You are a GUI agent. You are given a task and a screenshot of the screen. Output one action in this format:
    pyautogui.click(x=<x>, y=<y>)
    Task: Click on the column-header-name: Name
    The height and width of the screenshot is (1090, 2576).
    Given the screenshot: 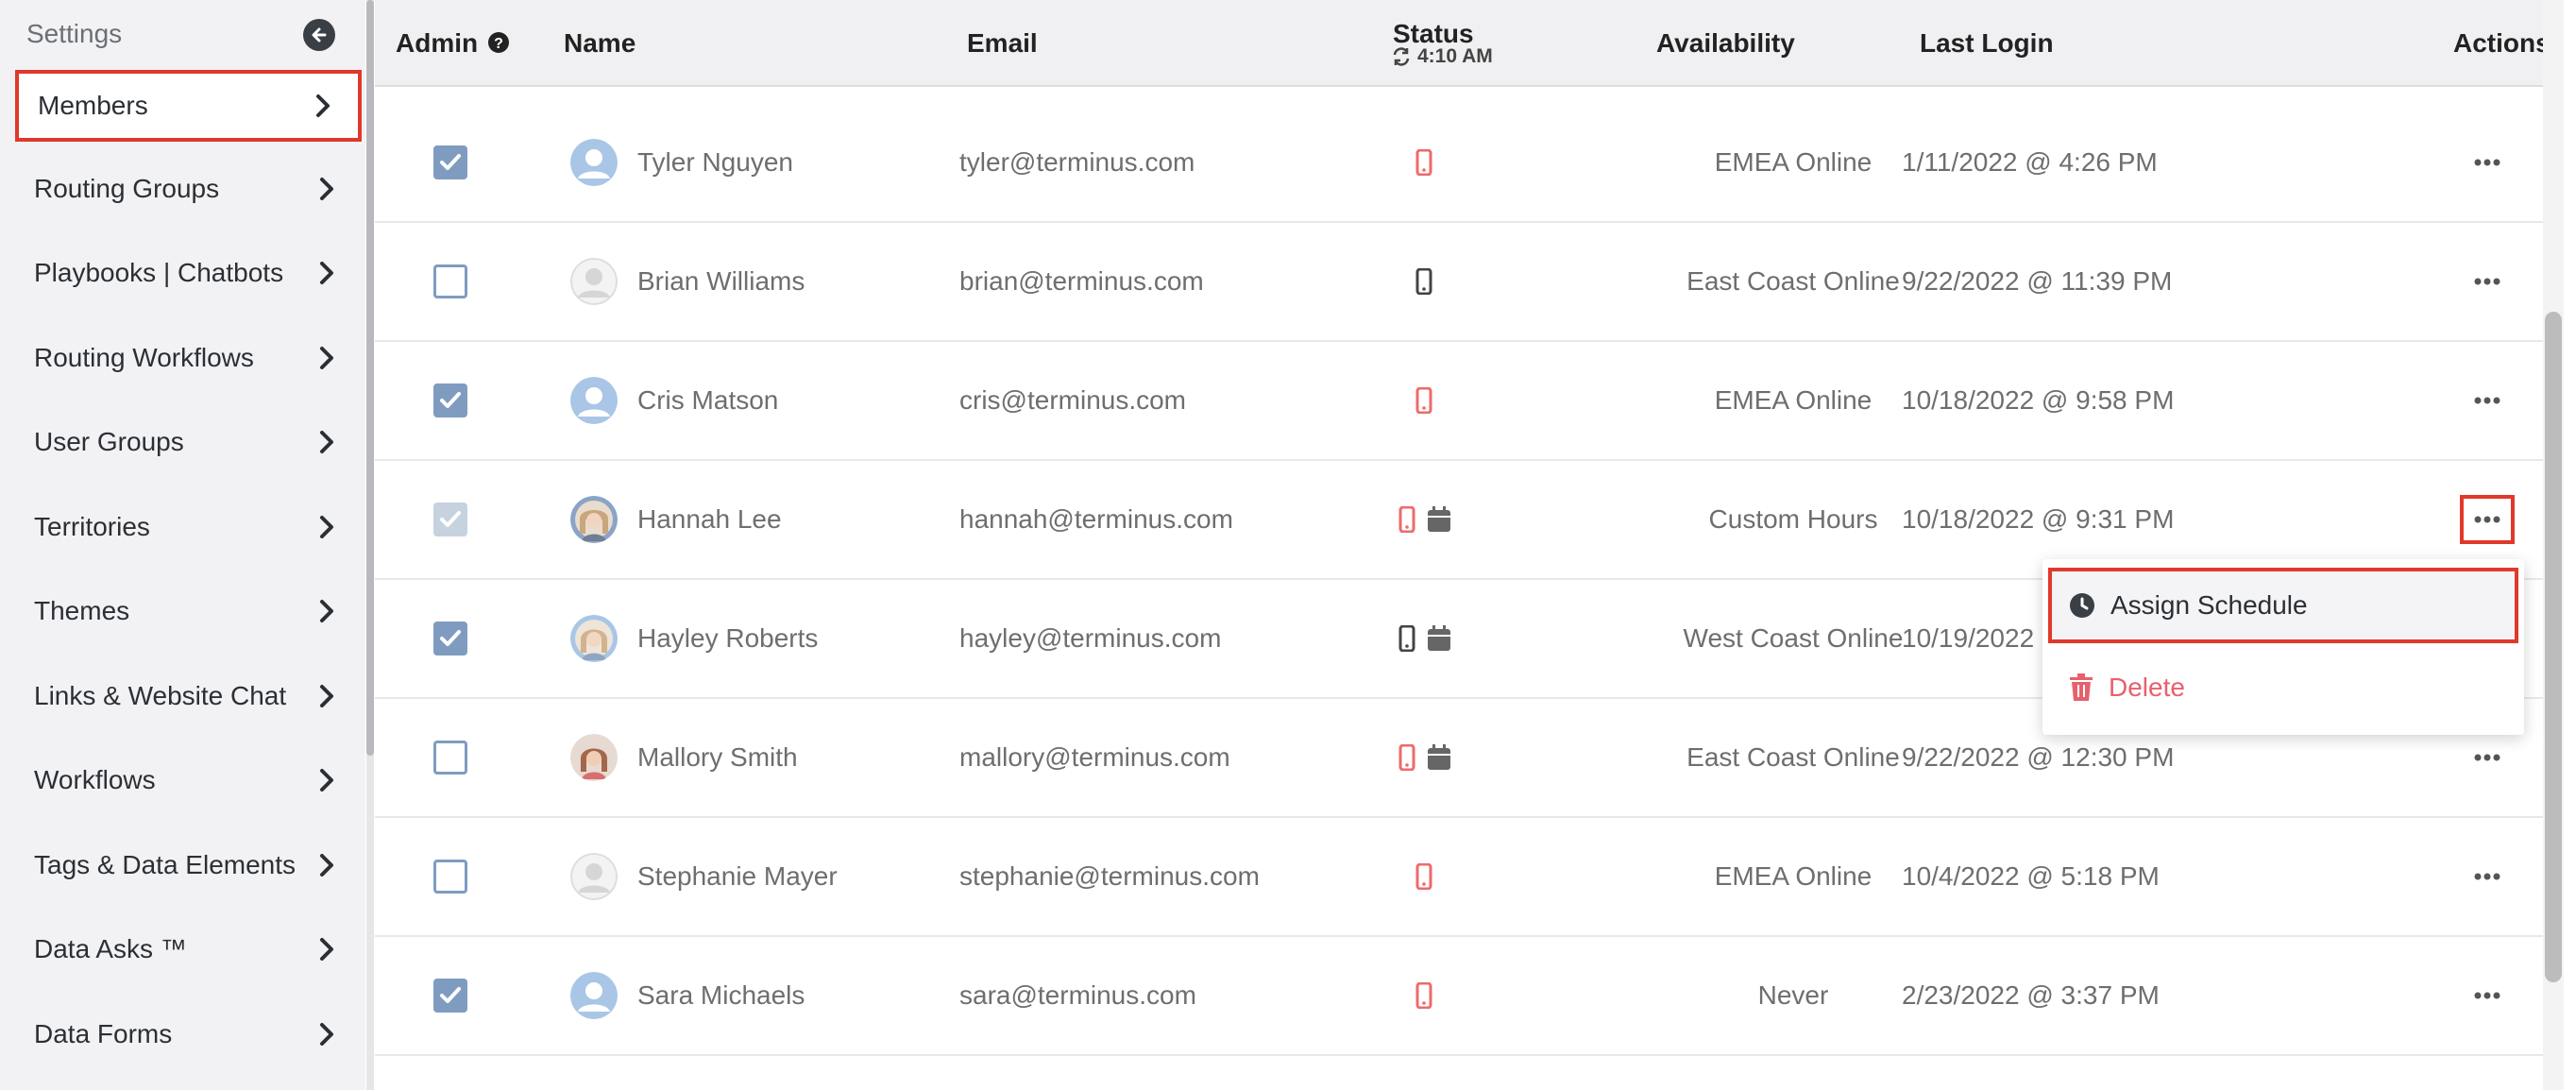 What is the action you would take?
    pyautogui.click(x=600, y=43)
    